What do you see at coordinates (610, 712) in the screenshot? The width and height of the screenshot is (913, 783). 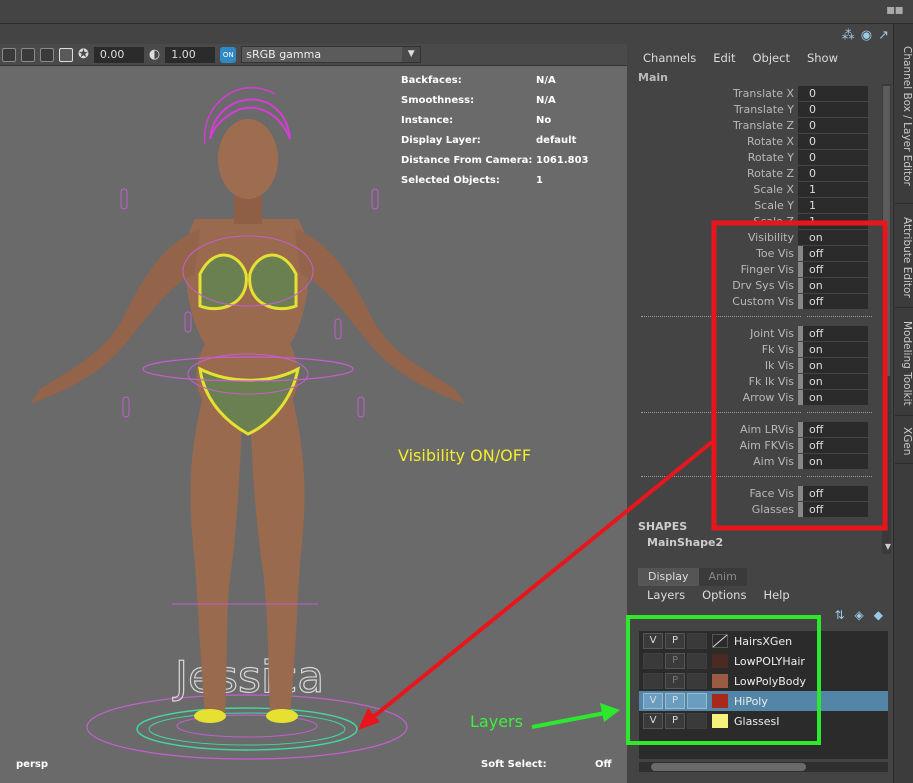 I see `layers-arrow-head` at bounding box center [610, 712].